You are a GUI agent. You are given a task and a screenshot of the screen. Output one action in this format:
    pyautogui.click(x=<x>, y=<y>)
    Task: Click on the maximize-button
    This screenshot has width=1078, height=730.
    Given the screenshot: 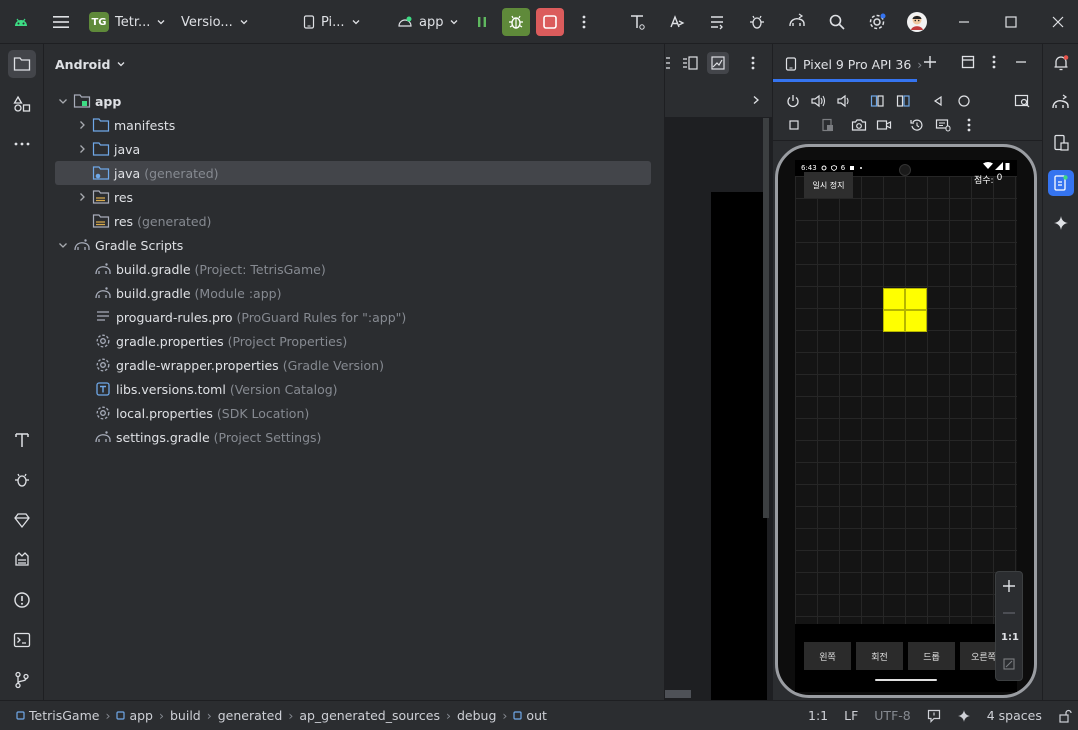 What is the action you would take?
    pyautogui.click(x=1011, y=22)
    